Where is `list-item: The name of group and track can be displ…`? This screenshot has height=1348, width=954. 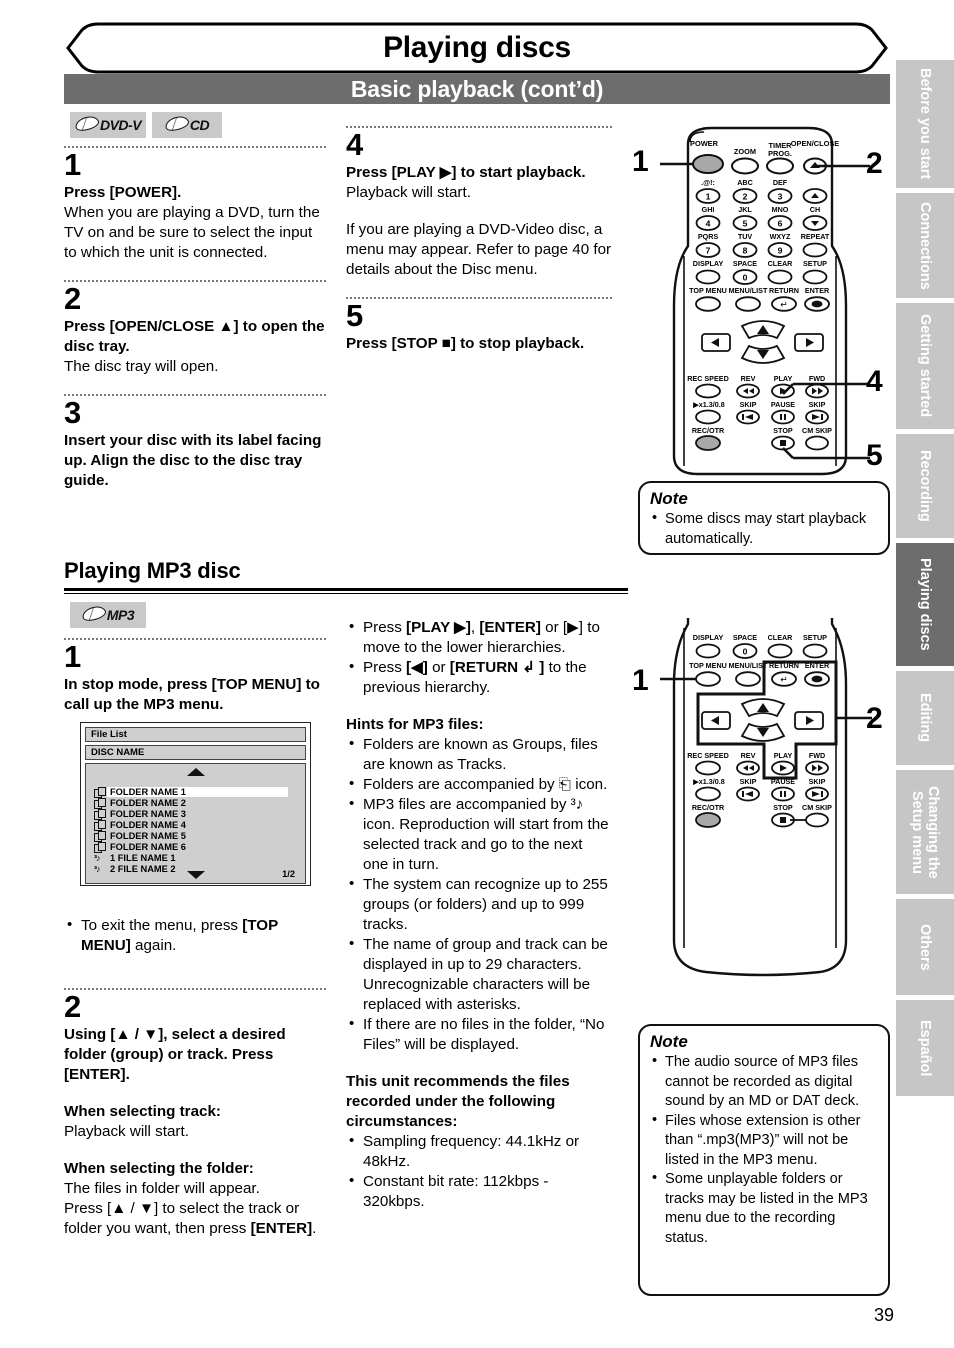 list-item: The name of group and track can be displ… is located at coordinates (479, 974).